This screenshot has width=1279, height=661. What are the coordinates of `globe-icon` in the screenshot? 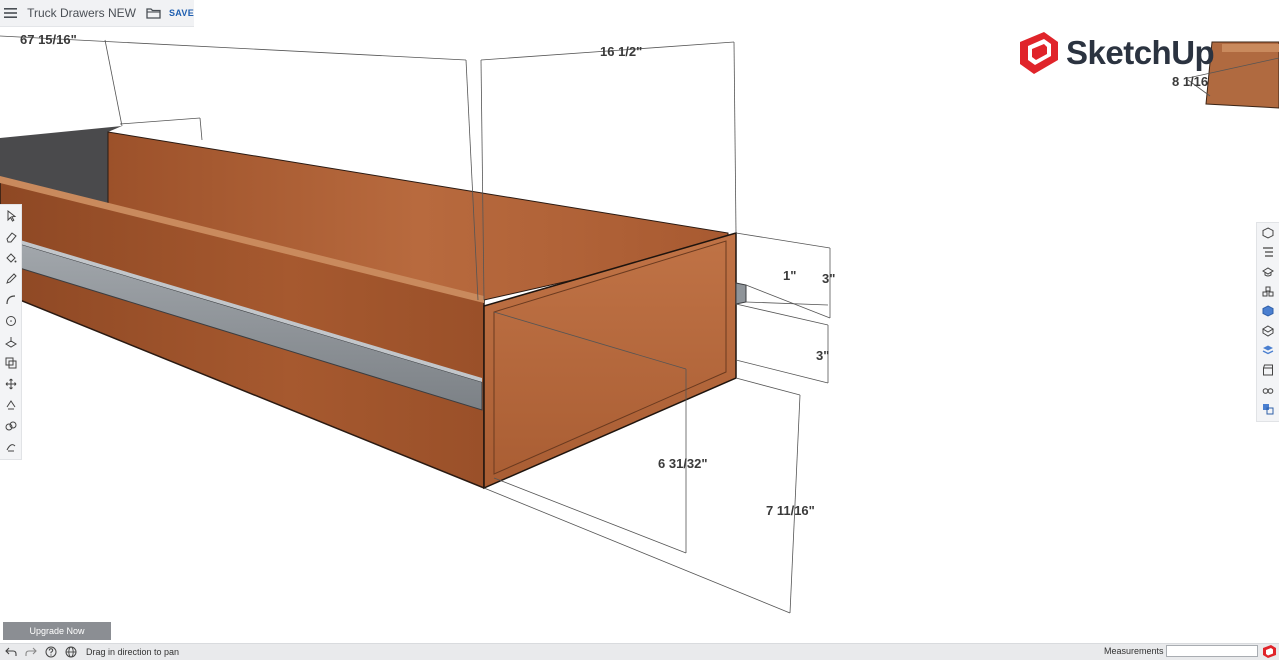 It's located at (71, 652).